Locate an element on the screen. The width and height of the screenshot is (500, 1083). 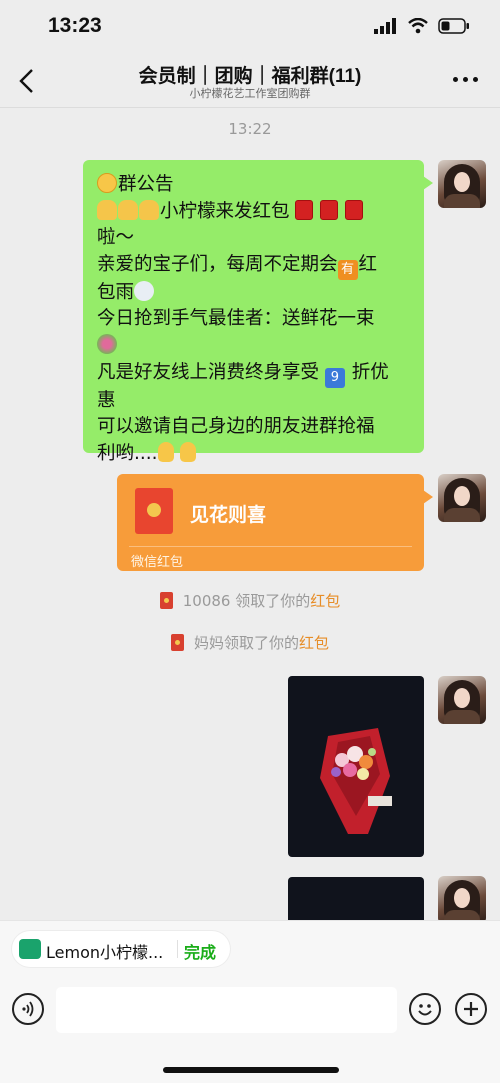
nine-emoji-icon: 9 is located at coordinates (334, 377).